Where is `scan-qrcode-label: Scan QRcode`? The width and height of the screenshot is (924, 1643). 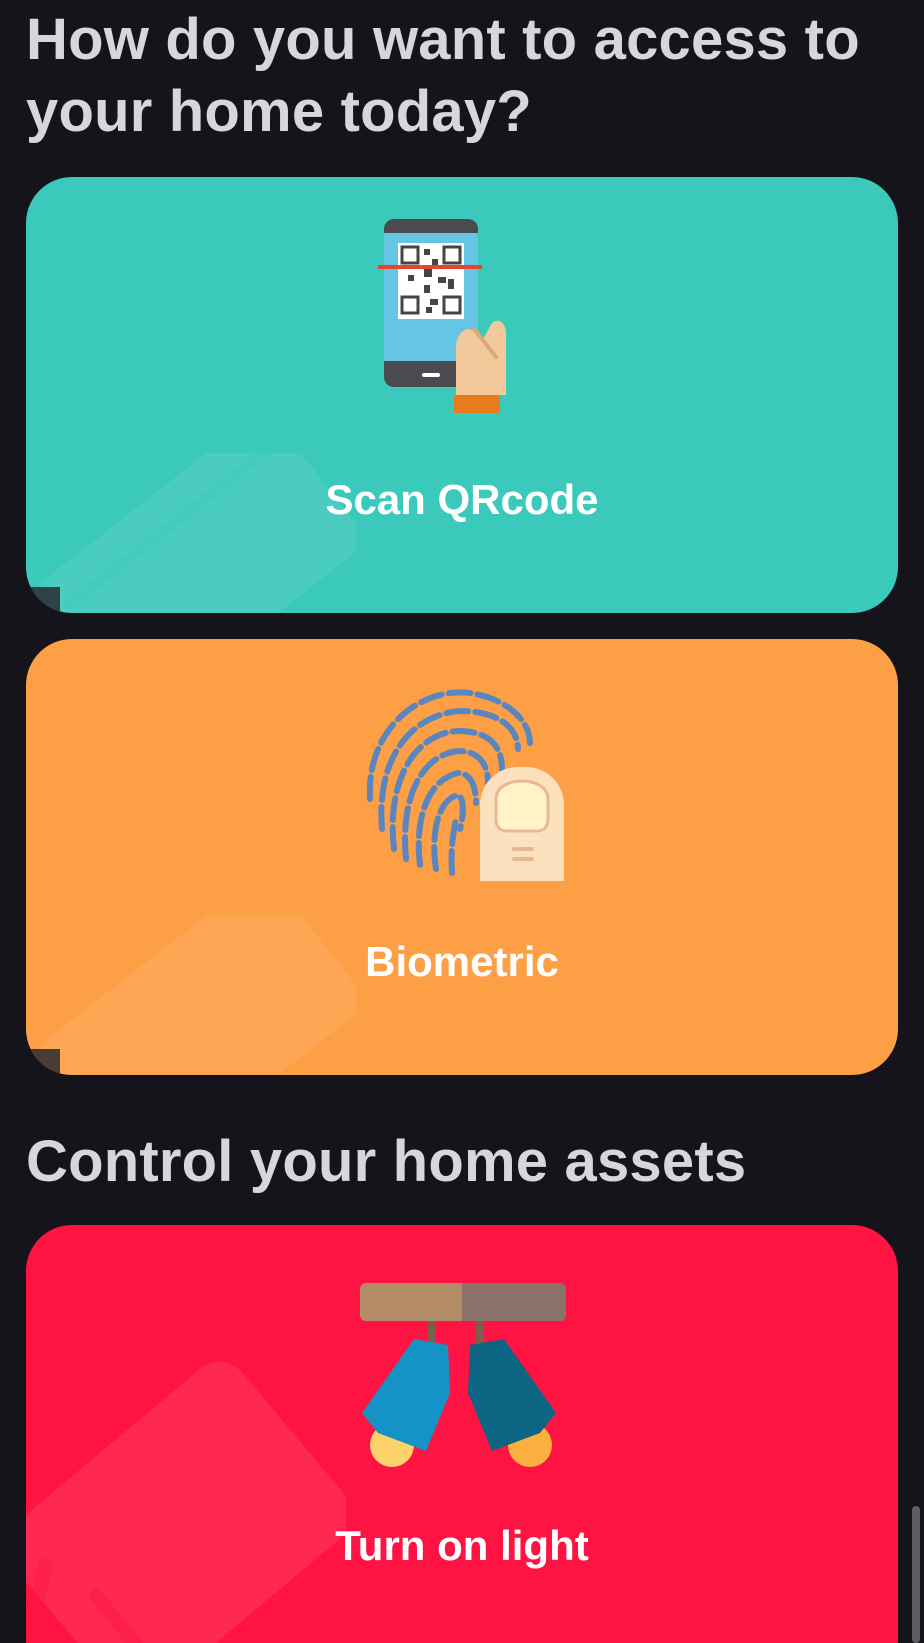
scan-qrcode-label: Scan QRcode is located at coordinates (462, 499).